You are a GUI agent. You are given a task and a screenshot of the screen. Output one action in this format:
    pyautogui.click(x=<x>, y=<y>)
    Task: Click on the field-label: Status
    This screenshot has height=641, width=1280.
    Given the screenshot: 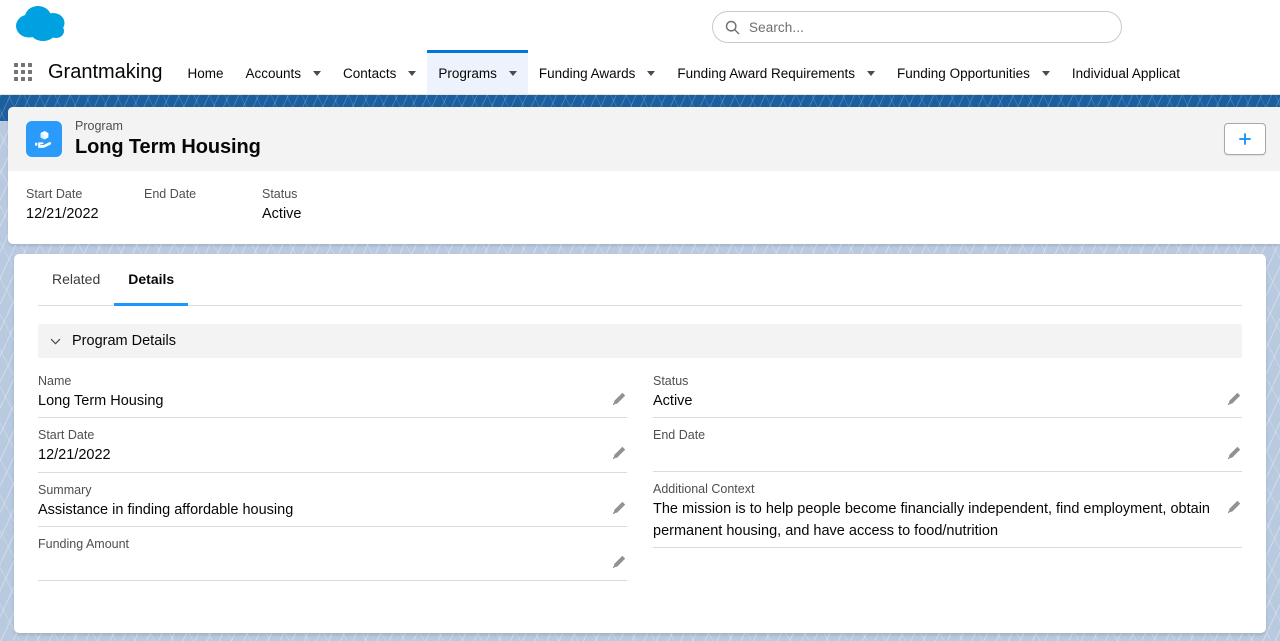 What is the action you would take?
    pyautogui.click(x=671, y=381)
    